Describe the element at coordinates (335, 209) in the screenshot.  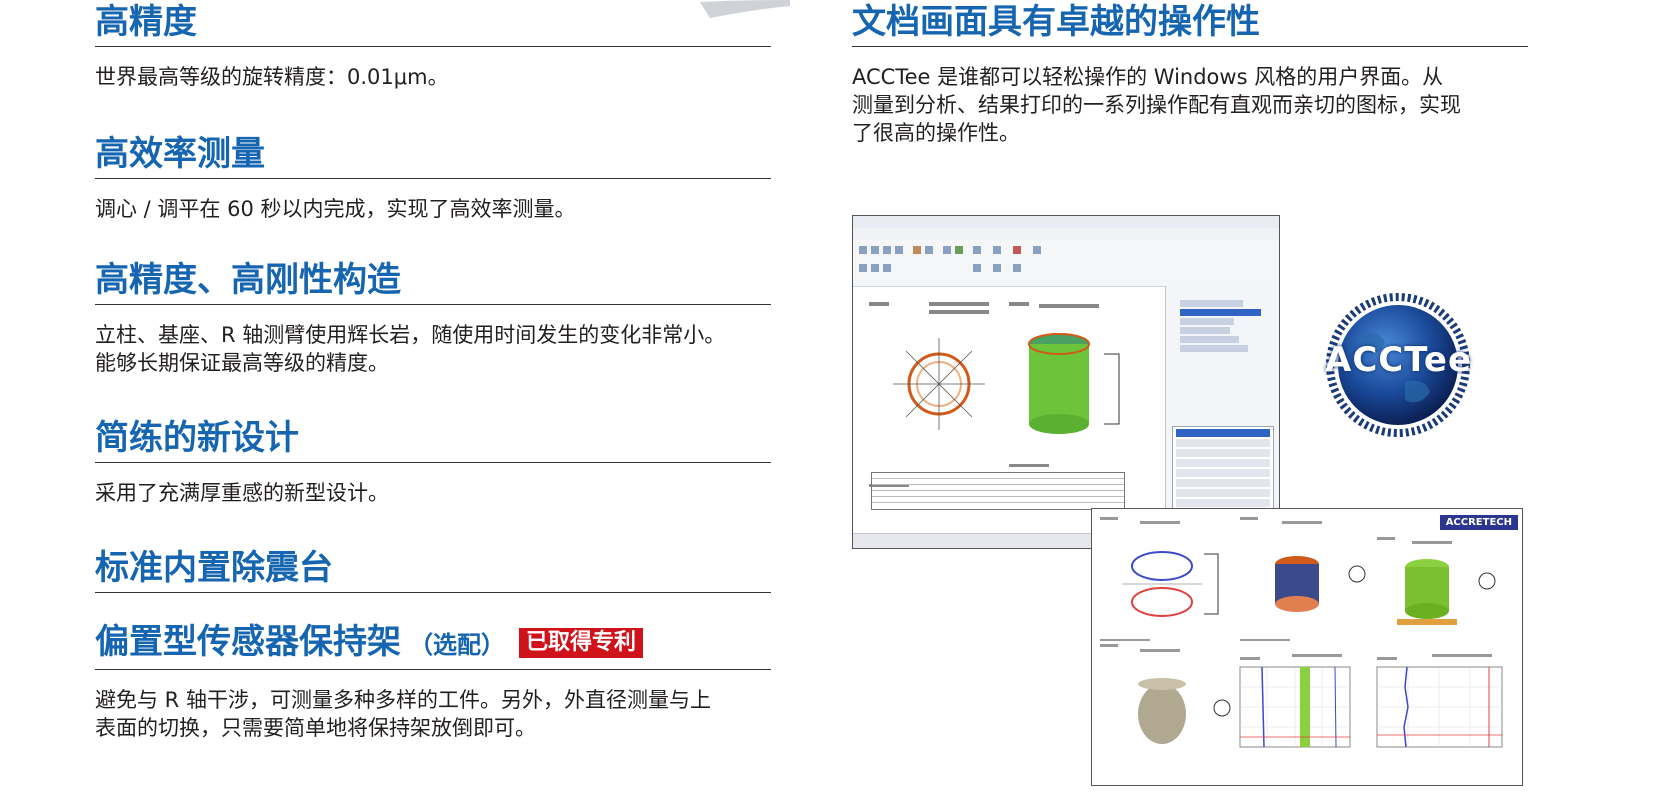
I see `section-text: 调心 / 调平在 60 秒以内完成，实现了高效率测量。` at that location.